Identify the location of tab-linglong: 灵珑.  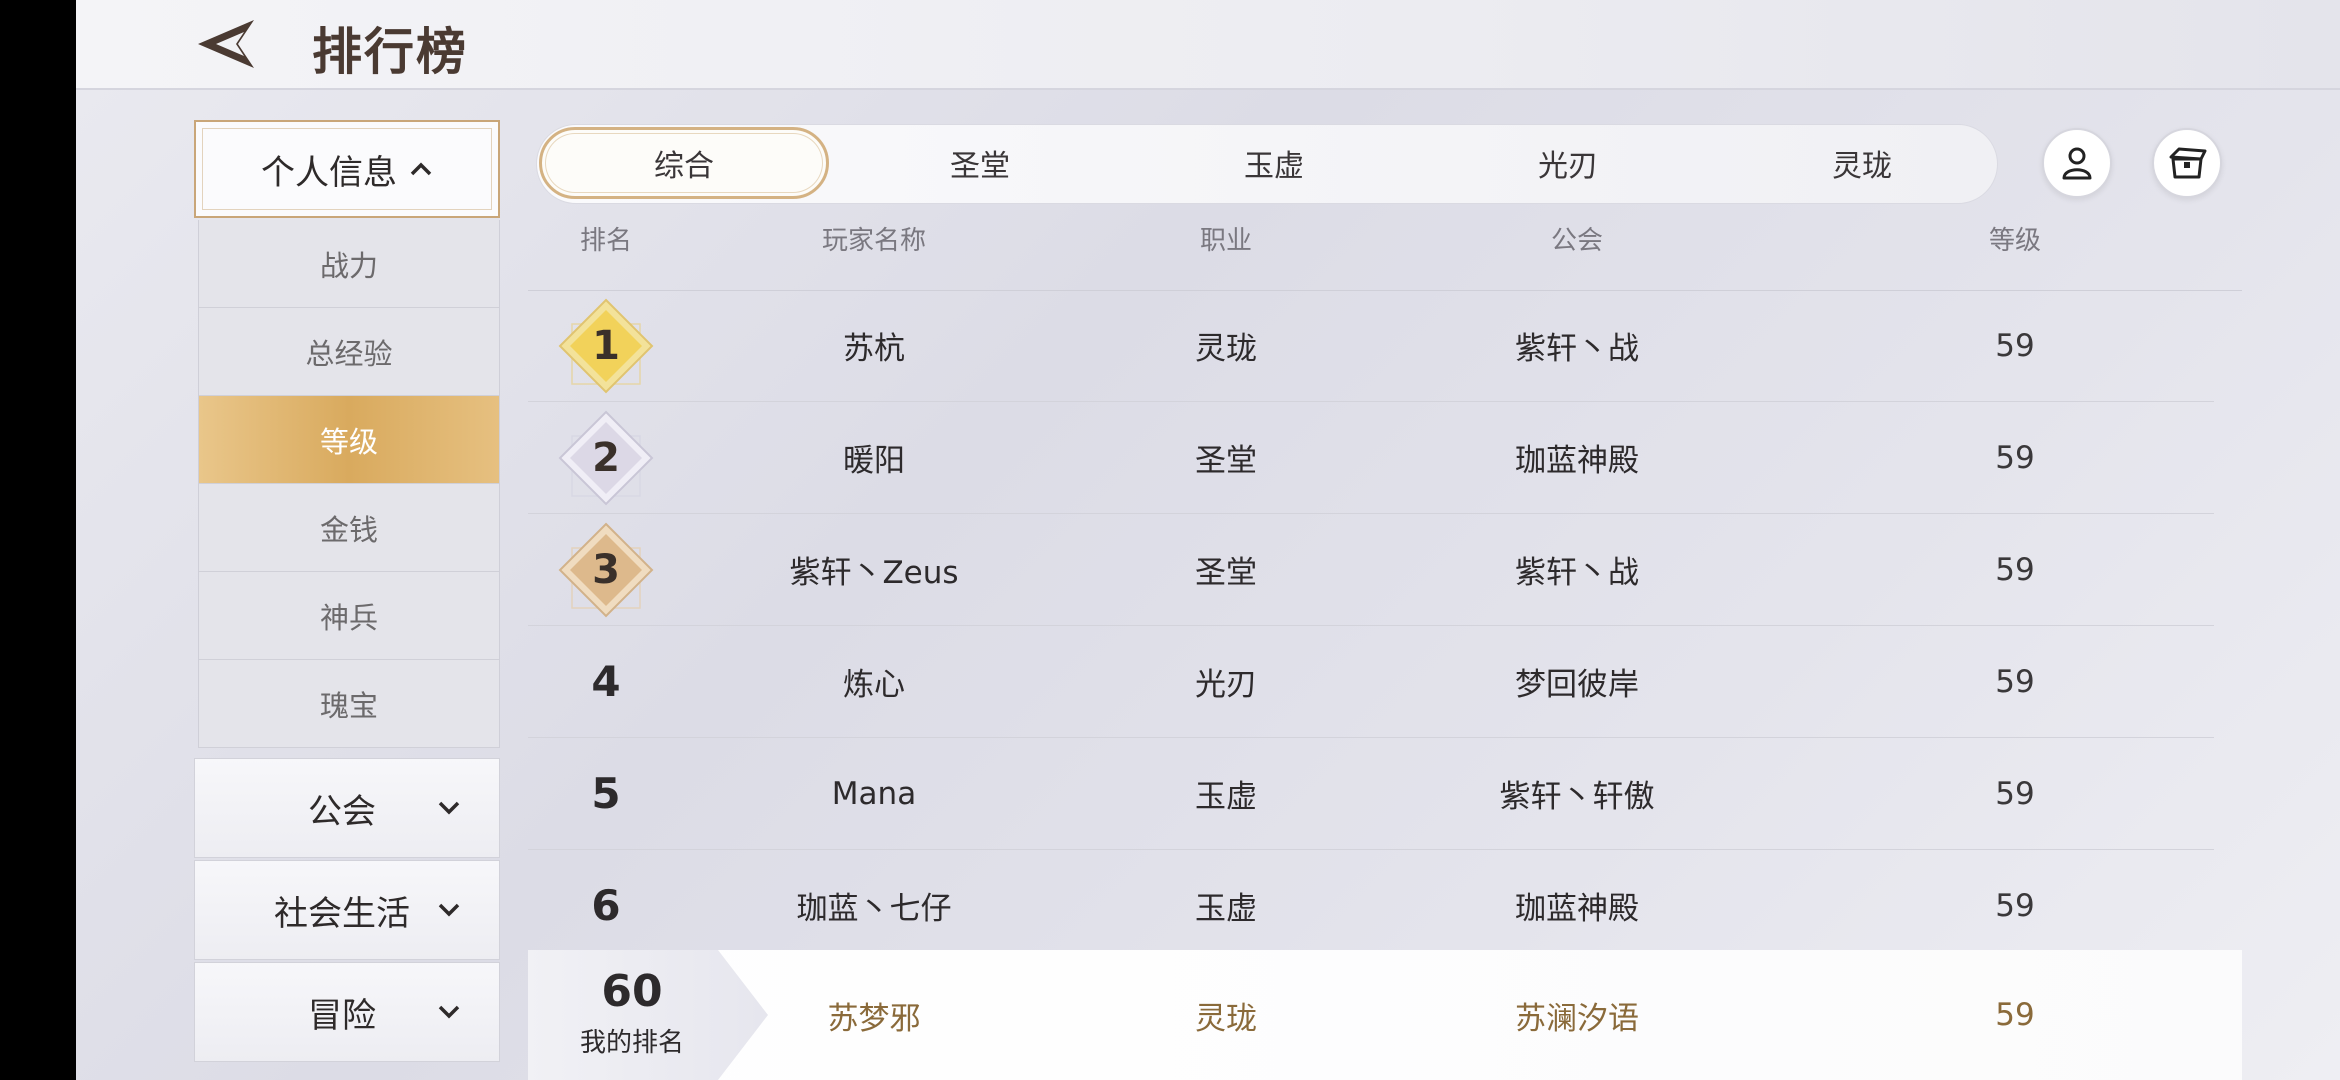
(1862, 163).